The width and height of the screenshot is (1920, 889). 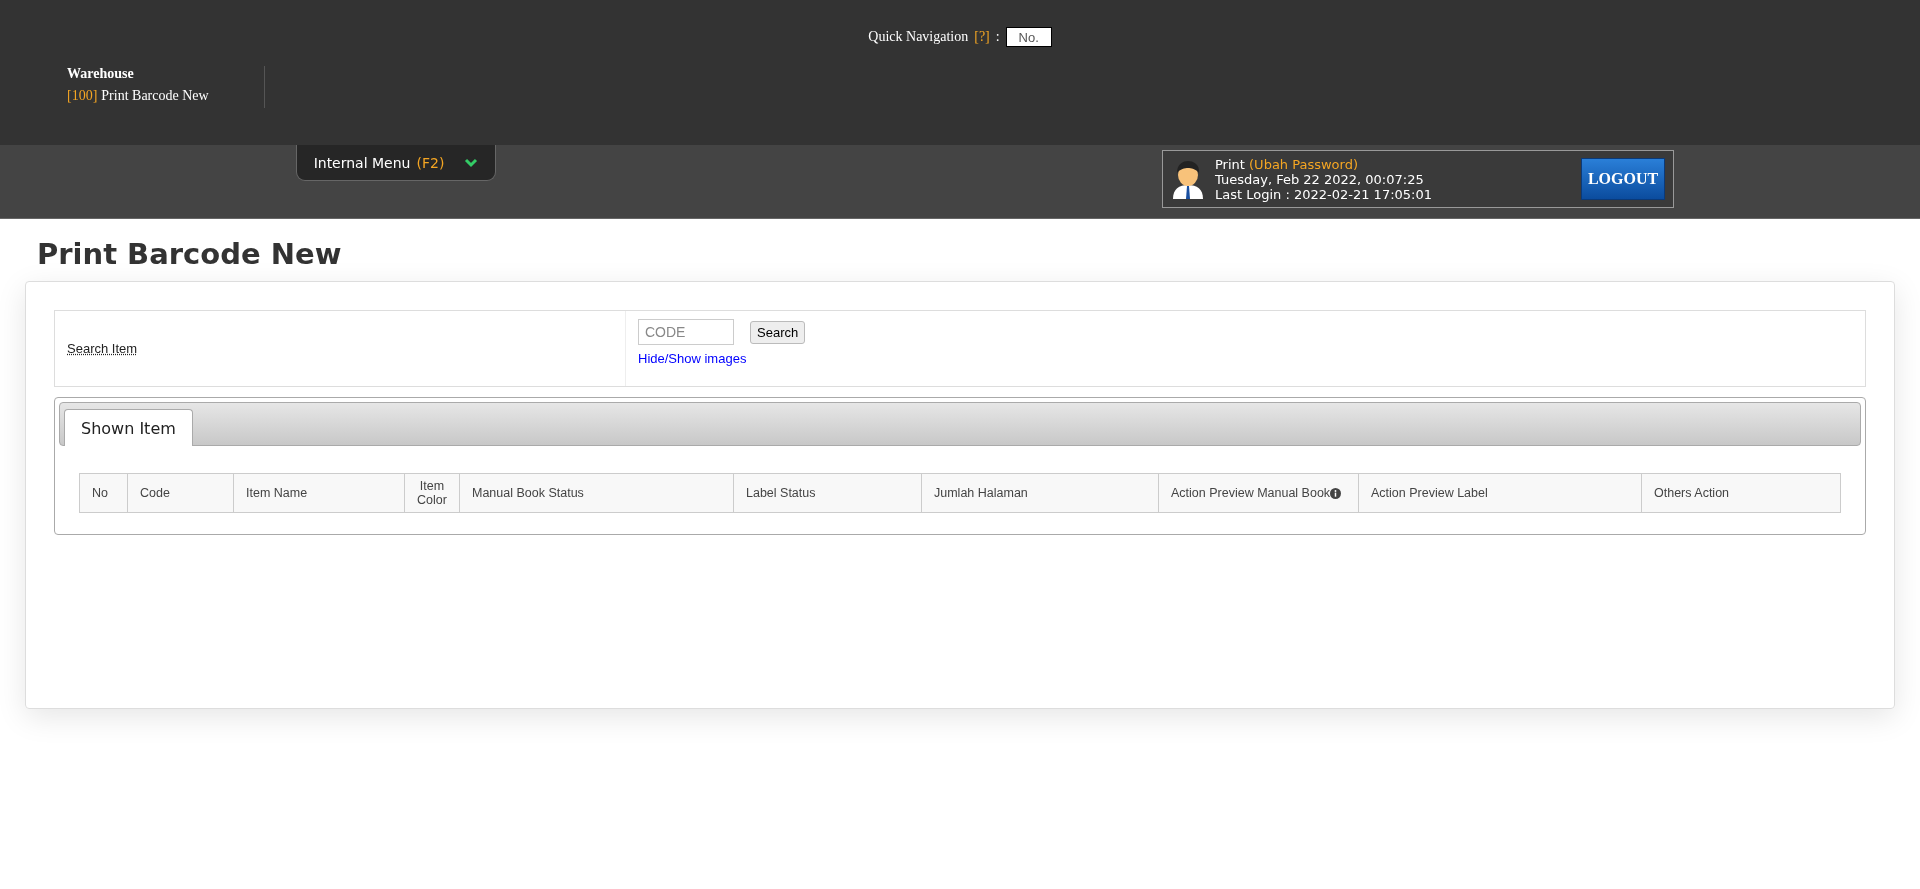 What do you see at coordinates (1188, 179) in the screenshot?
I see `user-avatar-icon` at bounding box center [1188, 179].